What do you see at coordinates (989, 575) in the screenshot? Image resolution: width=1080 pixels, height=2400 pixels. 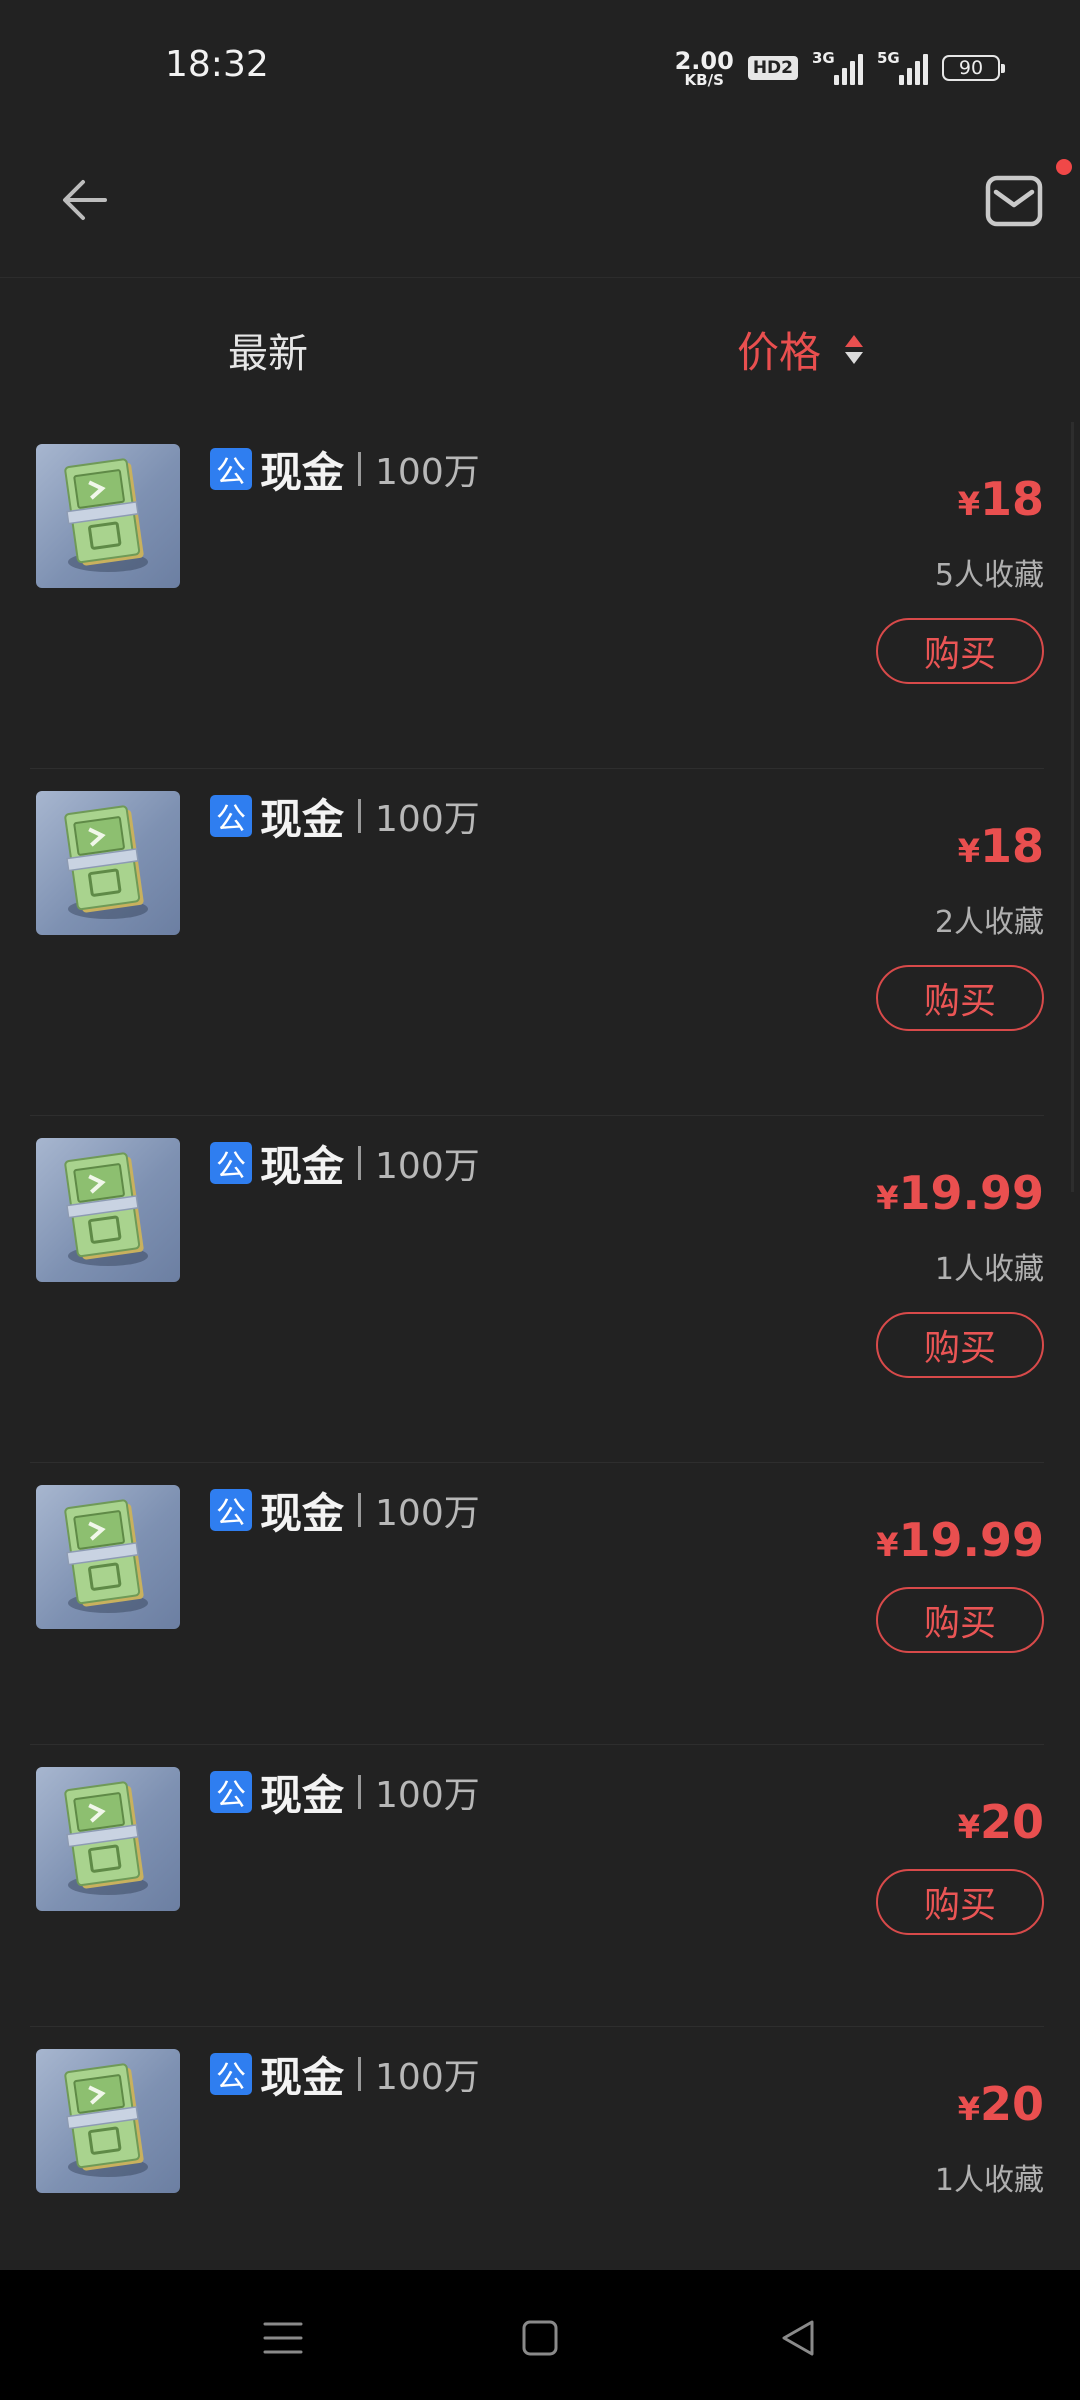 I see `favorites-count: 5人收藏` at bounding box center [989, 575].